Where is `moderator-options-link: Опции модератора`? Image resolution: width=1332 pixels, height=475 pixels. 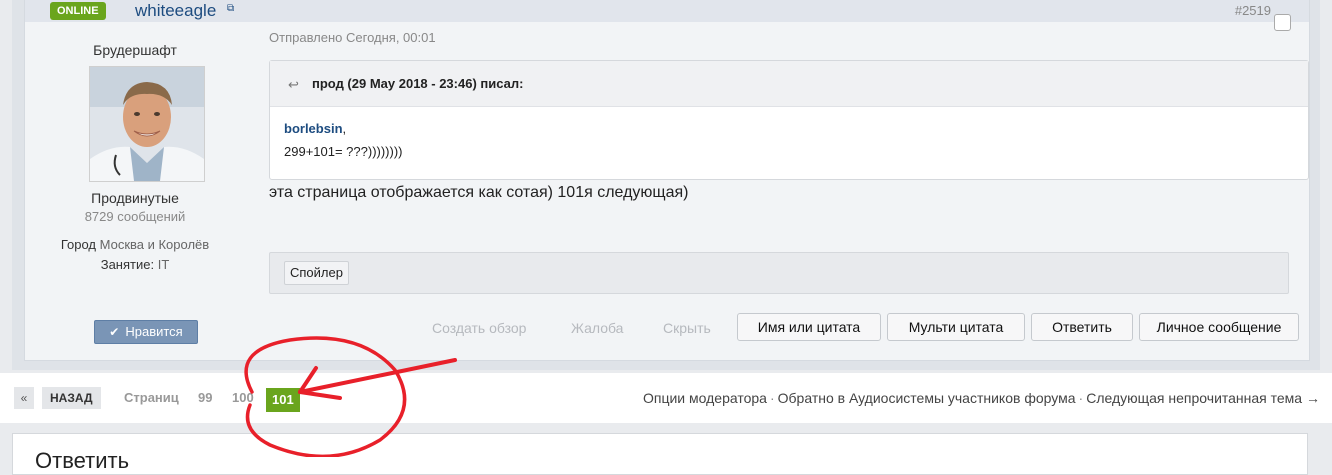 moderator-options-link: Опции модератора is located at coordinates (705, 398).